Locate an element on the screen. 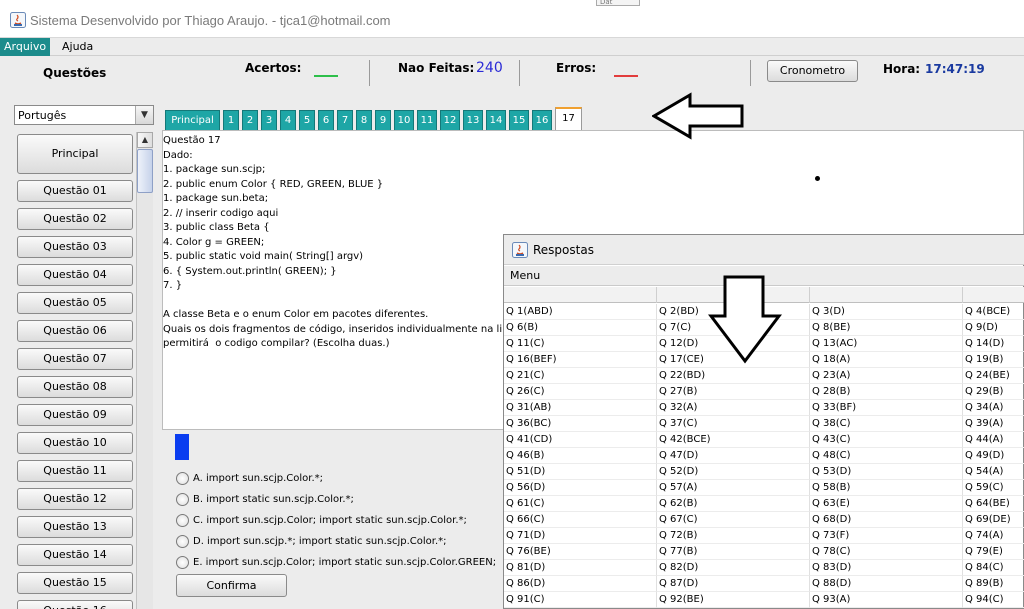 The height and width of the screenshot is (609, 1024). answer-option: A. import sun.scjp.Color.*; is located at coordinates (249, 479).